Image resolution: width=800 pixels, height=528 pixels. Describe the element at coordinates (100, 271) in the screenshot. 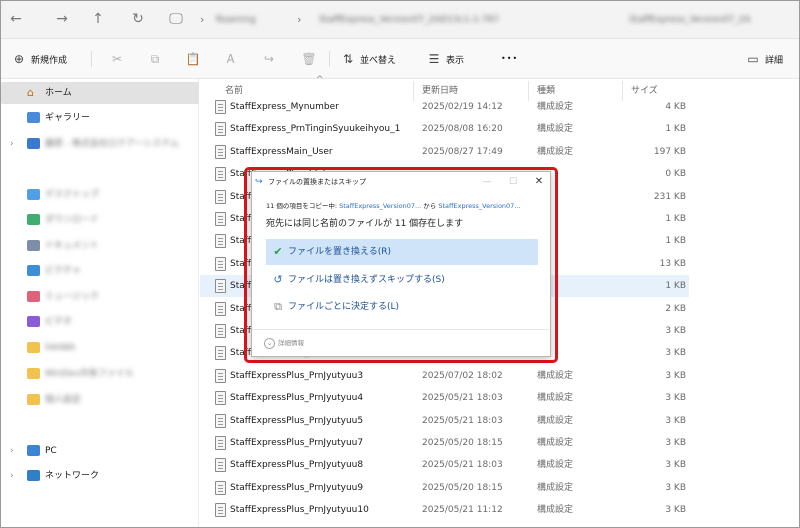

I see `sidebar-item-pictures: ピクチャ` at that location.